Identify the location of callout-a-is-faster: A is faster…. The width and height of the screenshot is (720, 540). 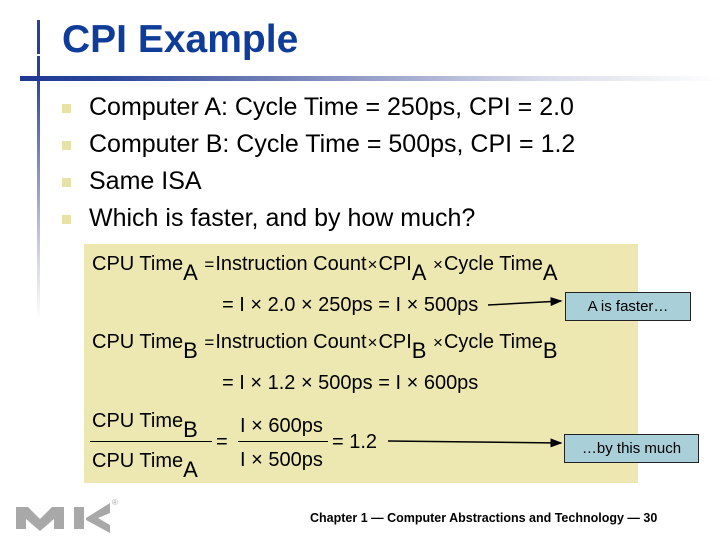
(628, 306).